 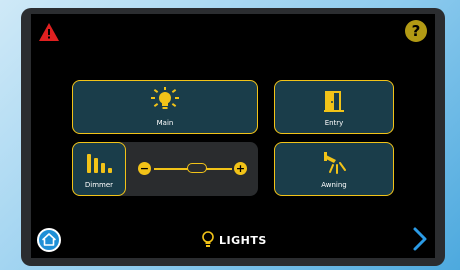 What do you see at coordinates (420, 239) in the screenshot?
I see `chevron-right-icon` at bounding box center [420, 239].